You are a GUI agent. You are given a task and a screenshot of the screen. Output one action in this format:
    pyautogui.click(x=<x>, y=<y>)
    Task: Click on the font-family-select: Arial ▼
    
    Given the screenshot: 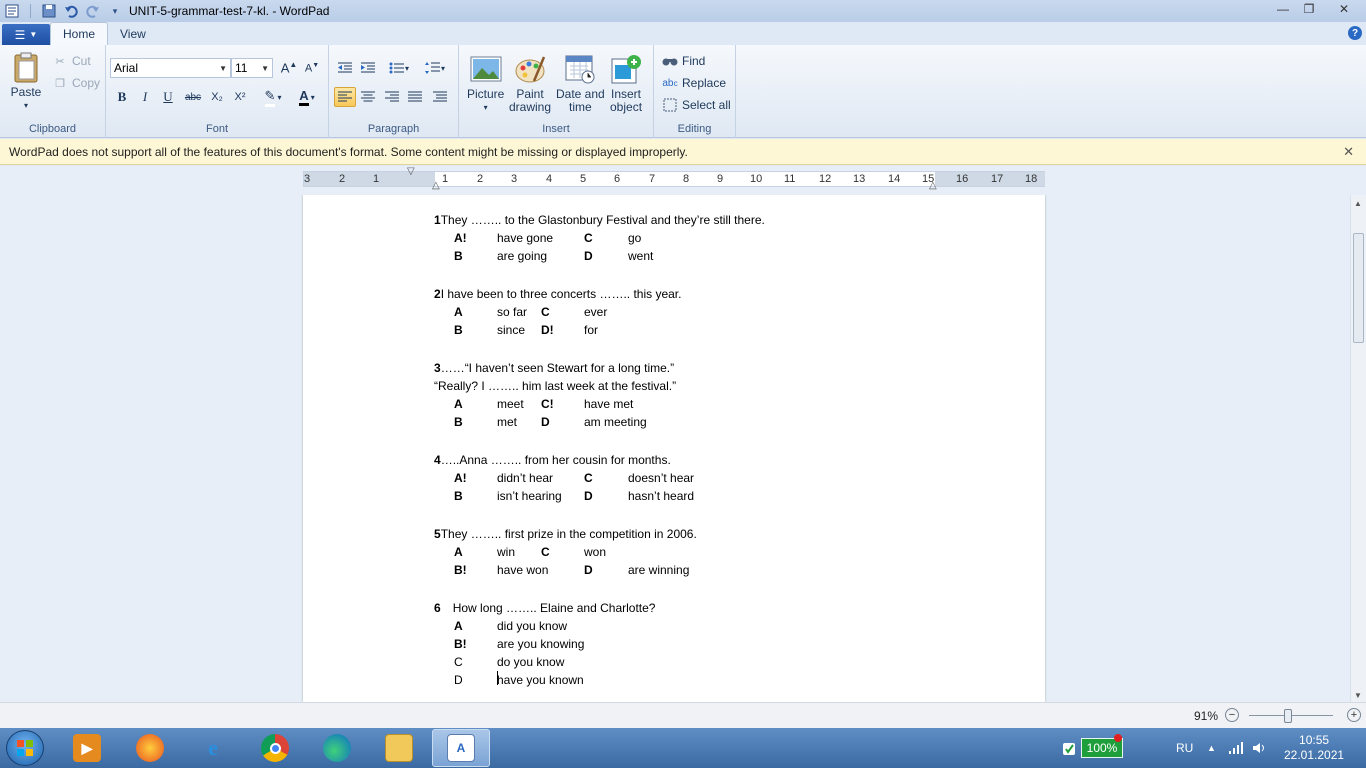 What is the action you would take?
    pyautogui.click(x=170, y=68)
    